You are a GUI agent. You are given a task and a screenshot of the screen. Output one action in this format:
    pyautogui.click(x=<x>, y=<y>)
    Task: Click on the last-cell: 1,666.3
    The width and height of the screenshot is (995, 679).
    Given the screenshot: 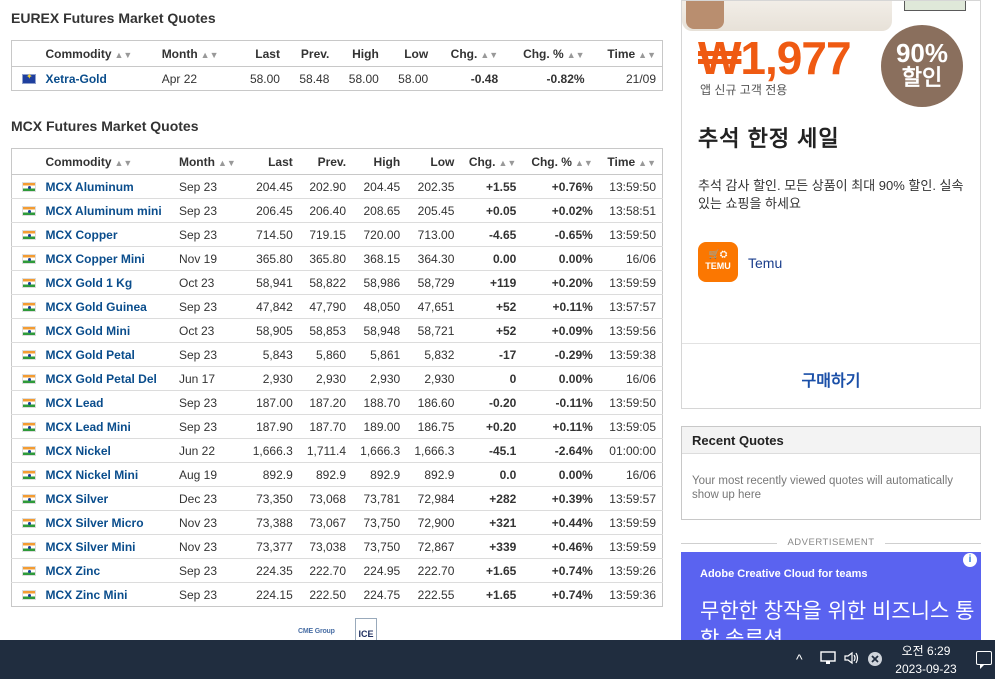 What is the action you would take?
    pyautogui.click(x=271, y=450)
    